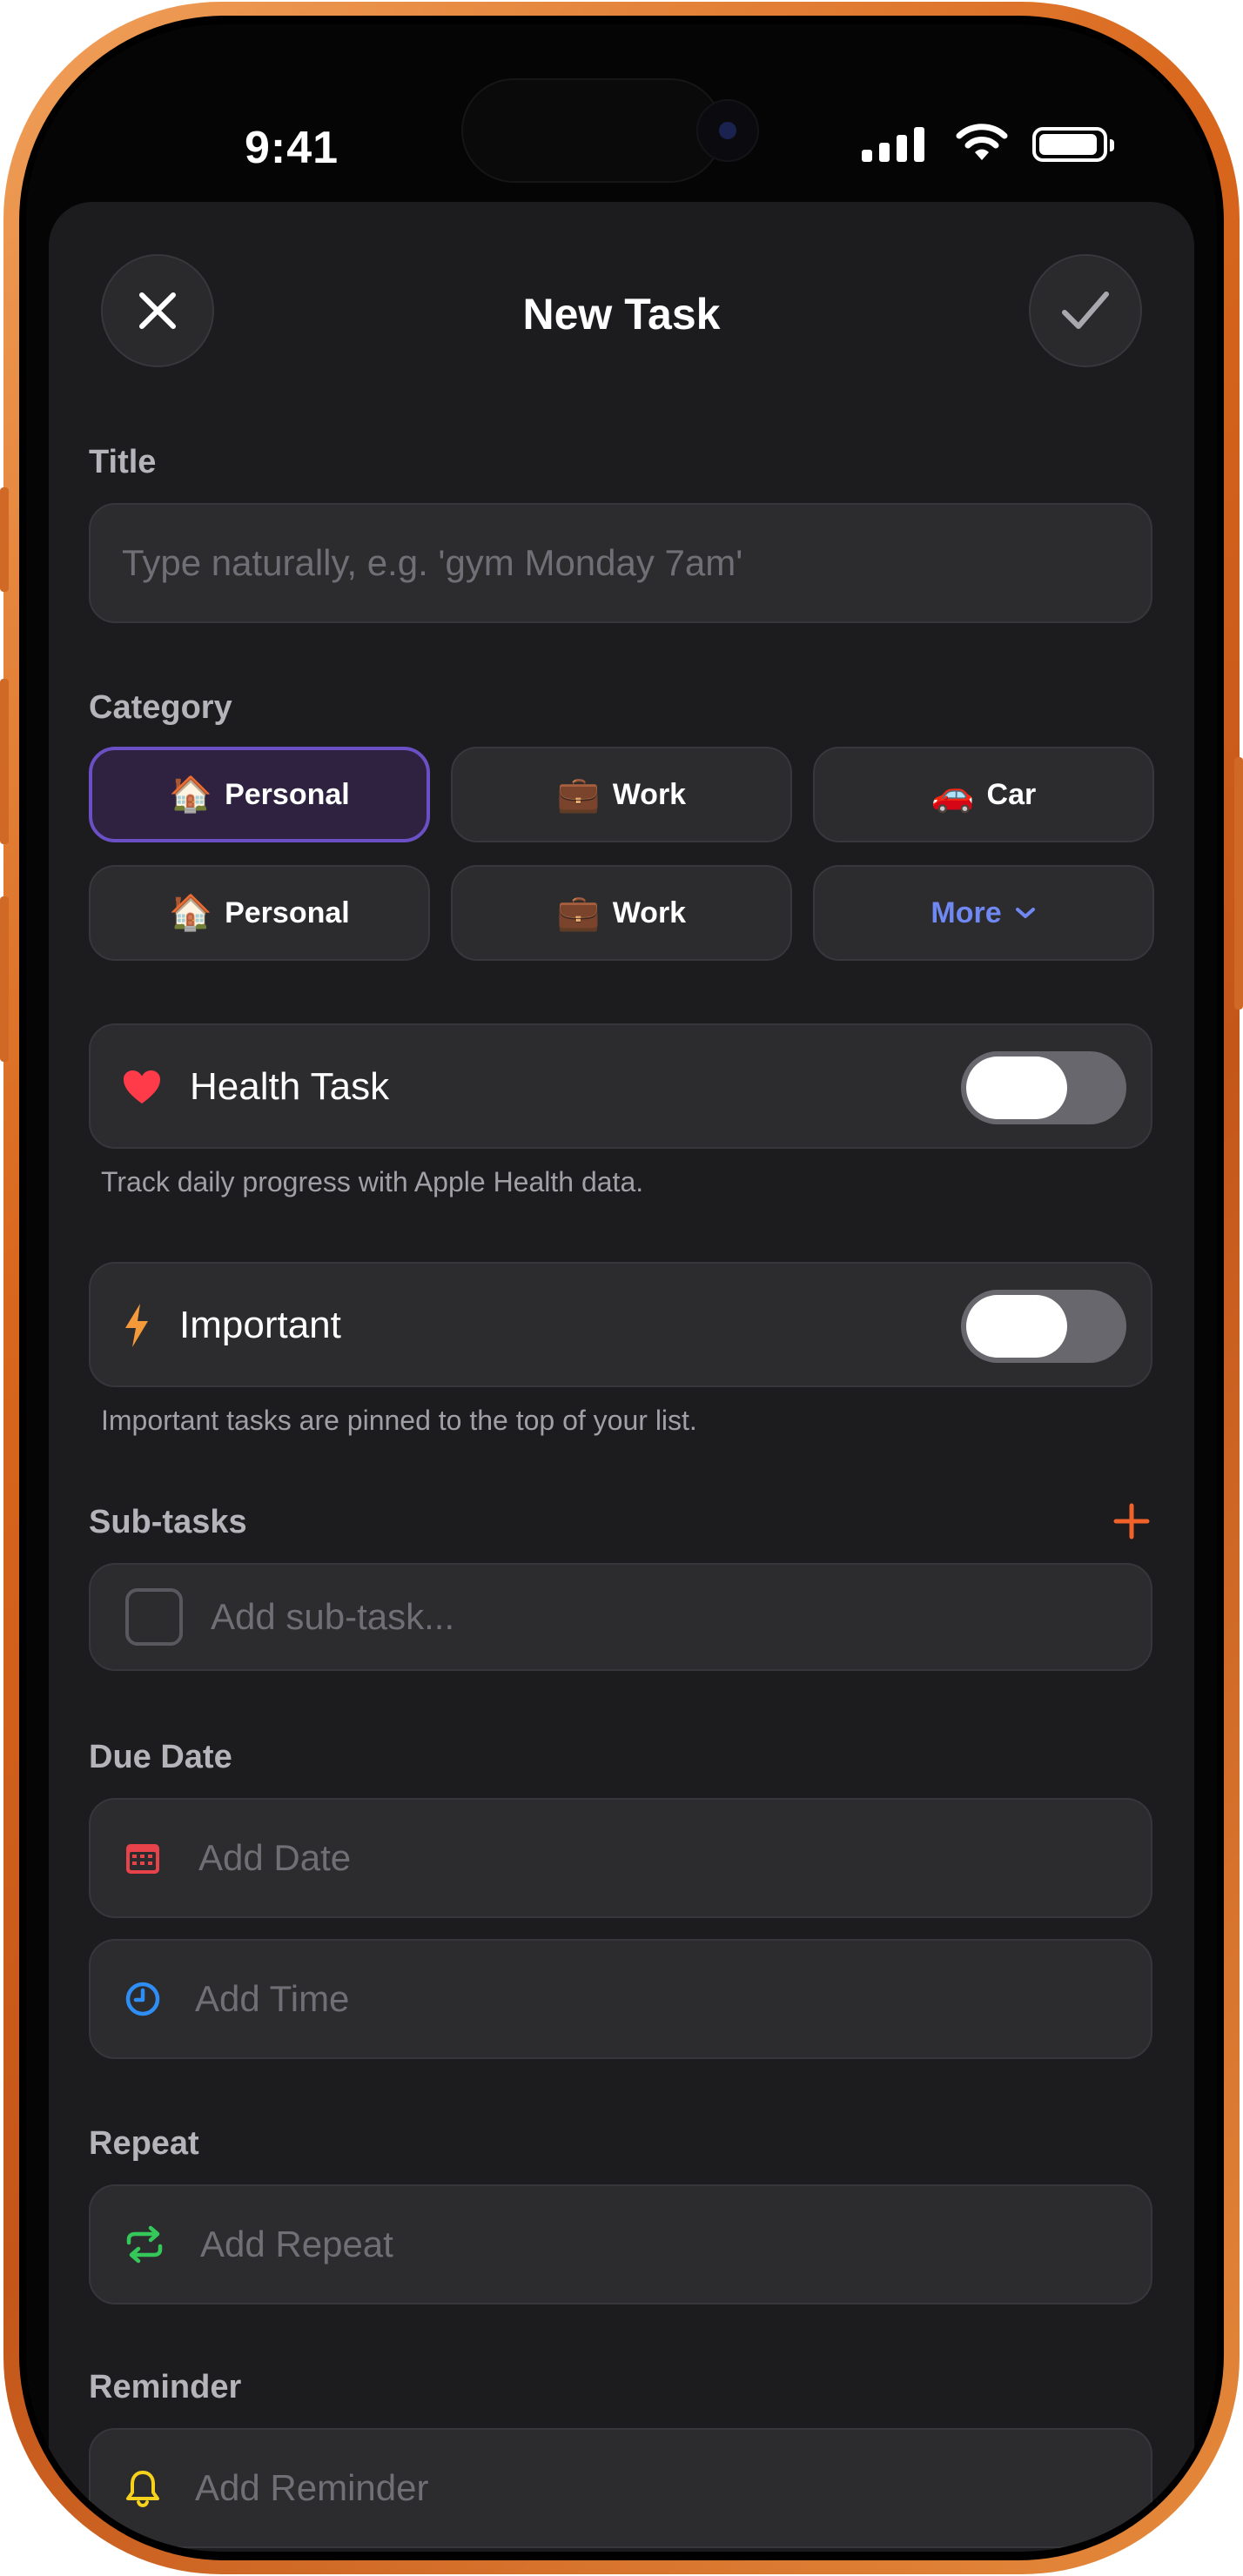  What do you see at coordinates (142, 1087) in the screenshot?
I see `heart-icon` at bounding box center [142, 1087].